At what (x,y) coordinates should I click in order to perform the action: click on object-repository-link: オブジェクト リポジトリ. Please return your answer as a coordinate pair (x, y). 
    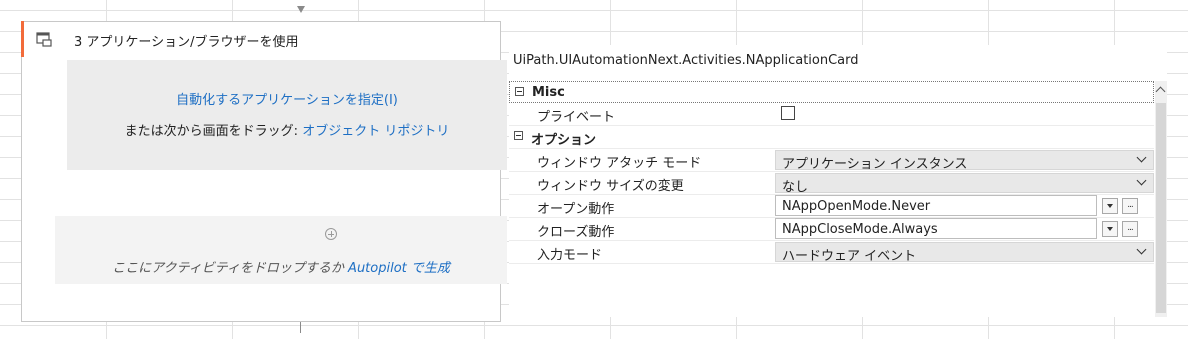
    Looking at the image, I should click on (375, 131).